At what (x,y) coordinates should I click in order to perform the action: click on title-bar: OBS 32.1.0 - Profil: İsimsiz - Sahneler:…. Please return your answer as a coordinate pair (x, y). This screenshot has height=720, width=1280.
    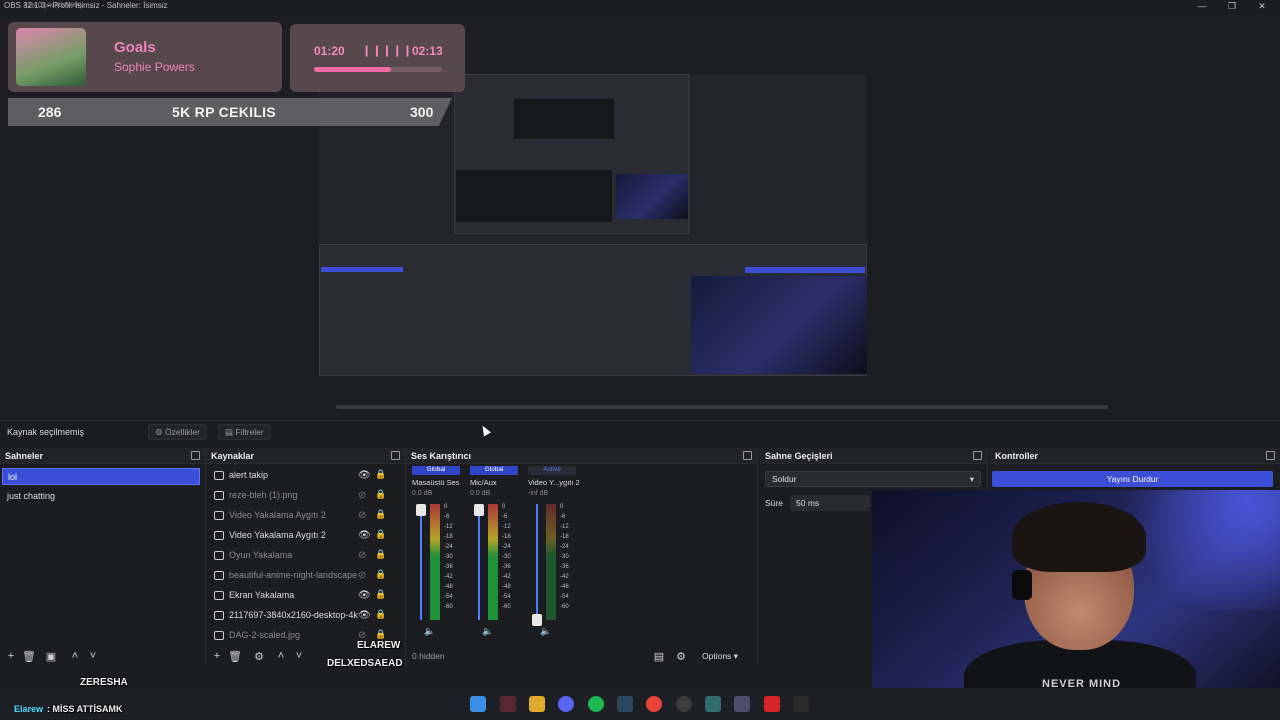
    Looking at the image, I should click on (640, 7).